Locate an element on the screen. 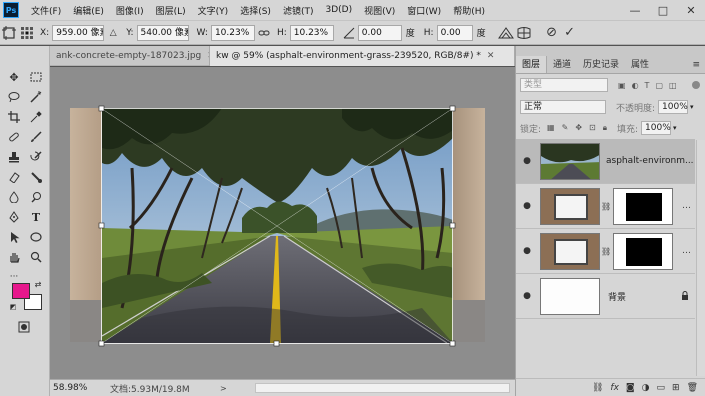 The height and width of the screenshot is (396, 705). gradient-tool-icon is located at coordinates (36, 177).